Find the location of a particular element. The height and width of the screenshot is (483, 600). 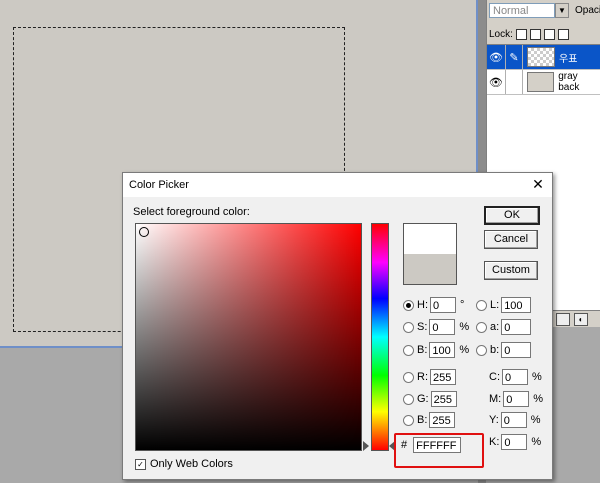

lab-l-row: L: 100 is located at coordinates (504, 305).